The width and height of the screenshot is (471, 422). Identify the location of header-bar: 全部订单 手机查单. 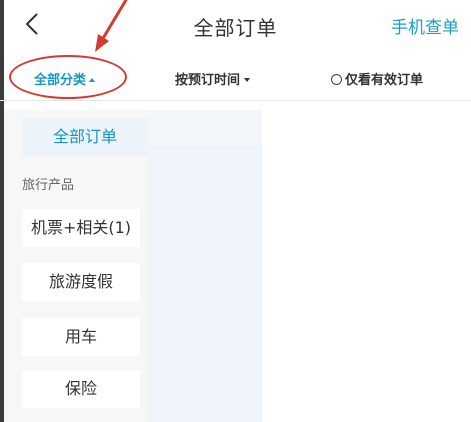
(235, 25).